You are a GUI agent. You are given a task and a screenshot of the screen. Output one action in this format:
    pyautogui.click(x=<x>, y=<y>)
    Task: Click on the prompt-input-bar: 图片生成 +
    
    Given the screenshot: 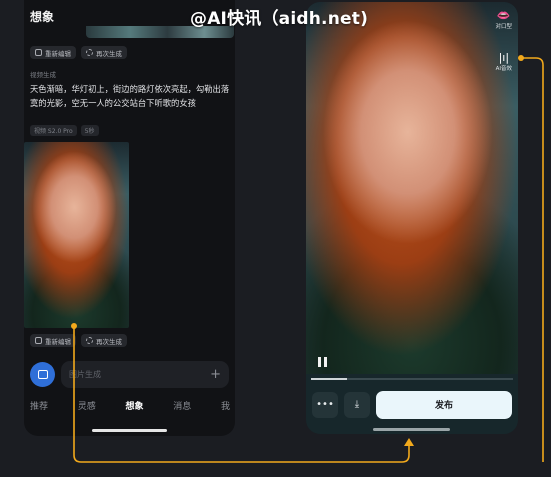 What is the action you would take?
    pyautogui.click(x=129, y=374)
    